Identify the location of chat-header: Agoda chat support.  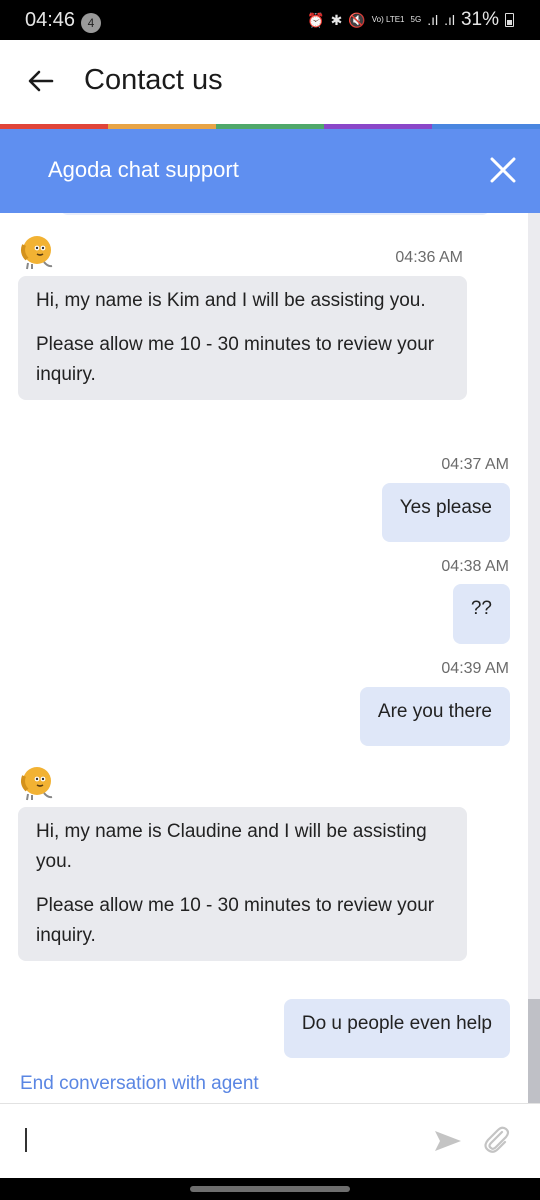
(270, 171).